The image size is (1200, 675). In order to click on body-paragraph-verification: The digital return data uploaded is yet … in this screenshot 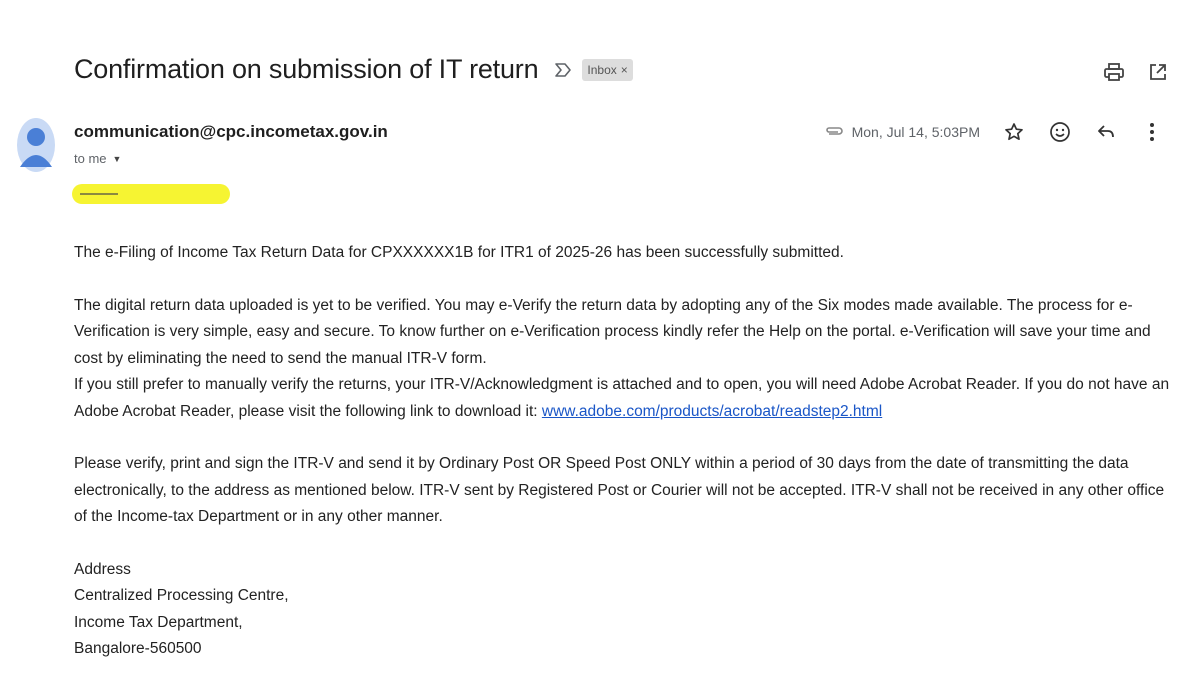, I will do `click(612, 331)`.